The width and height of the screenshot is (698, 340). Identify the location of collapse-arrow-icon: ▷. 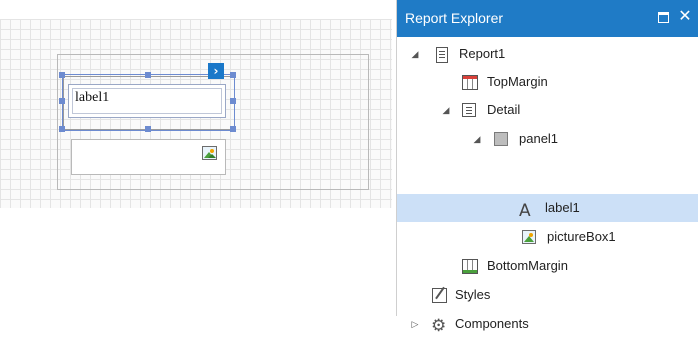
(415, 324).